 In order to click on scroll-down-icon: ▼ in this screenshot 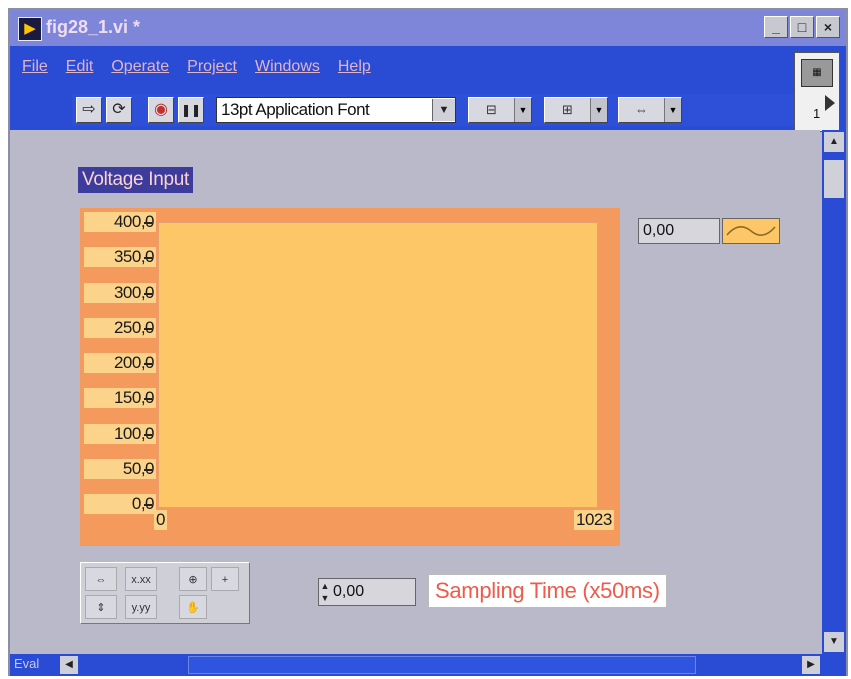, I will do `click(834, 642)`.